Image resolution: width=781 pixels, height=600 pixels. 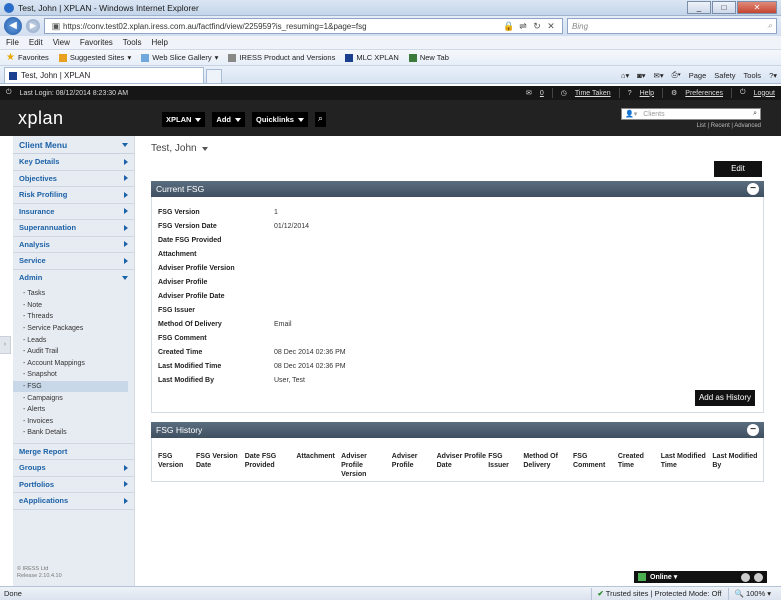 What do you see at coordinates (12, 42) in the screenshot?
I see `menu-file: File` at bounding box center [12, 42].